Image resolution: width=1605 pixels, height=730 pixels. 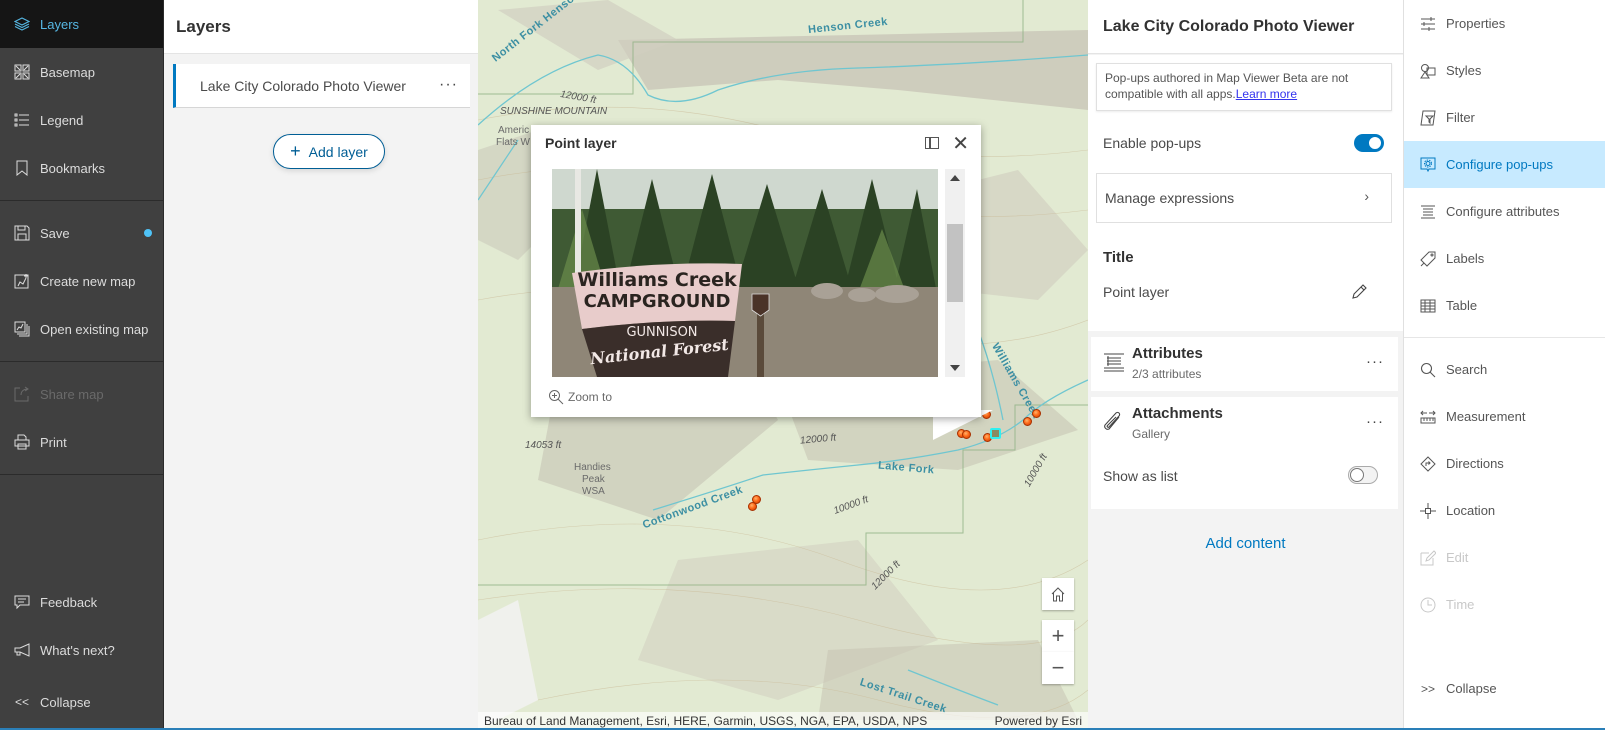 What do you see at coordinates (1375, 421) in the screenshot?
I see `attachments-options-button: ···` at bounding box center [1375, 421].